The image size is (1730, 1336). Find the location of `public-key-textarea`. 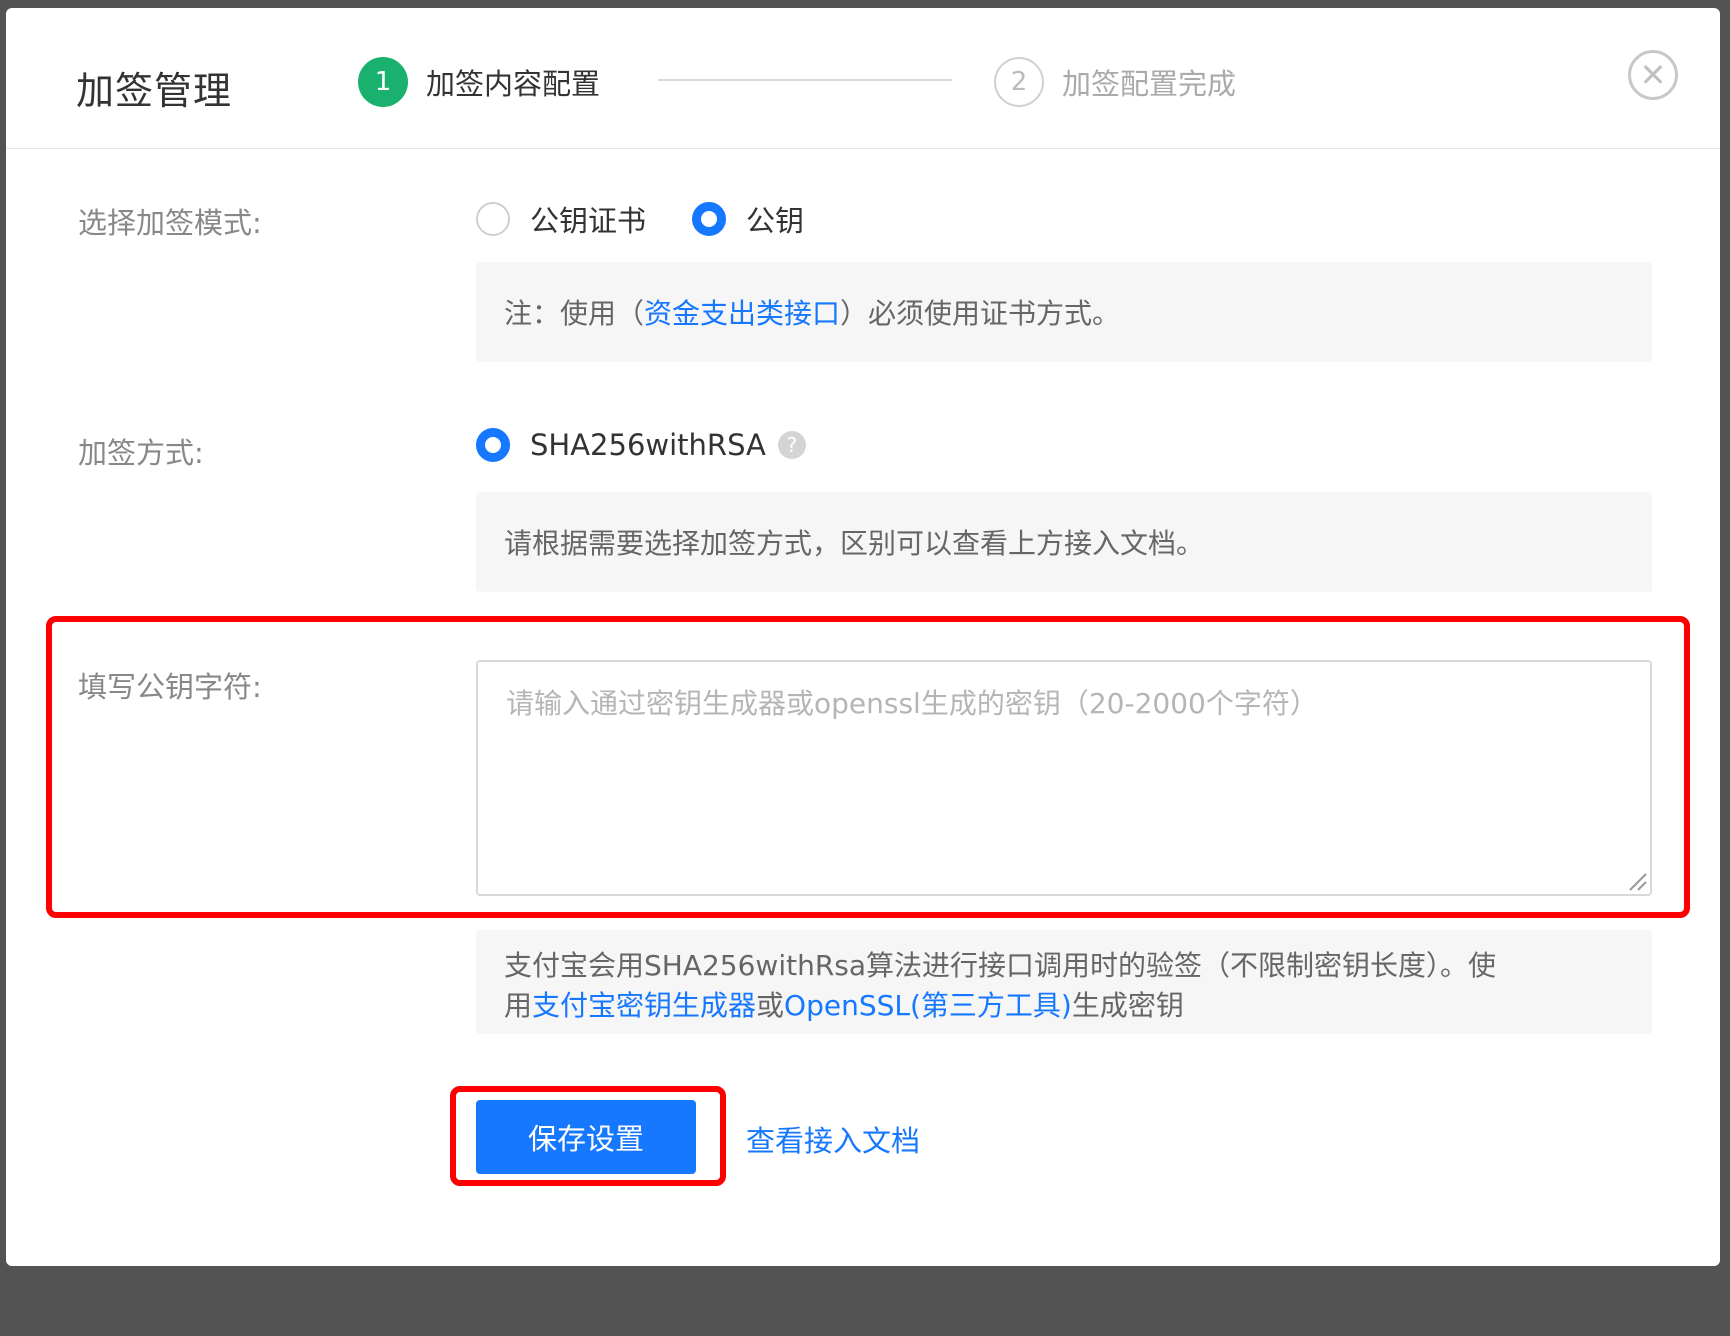

public-key-textarea is located at coordinates (1064, 778).